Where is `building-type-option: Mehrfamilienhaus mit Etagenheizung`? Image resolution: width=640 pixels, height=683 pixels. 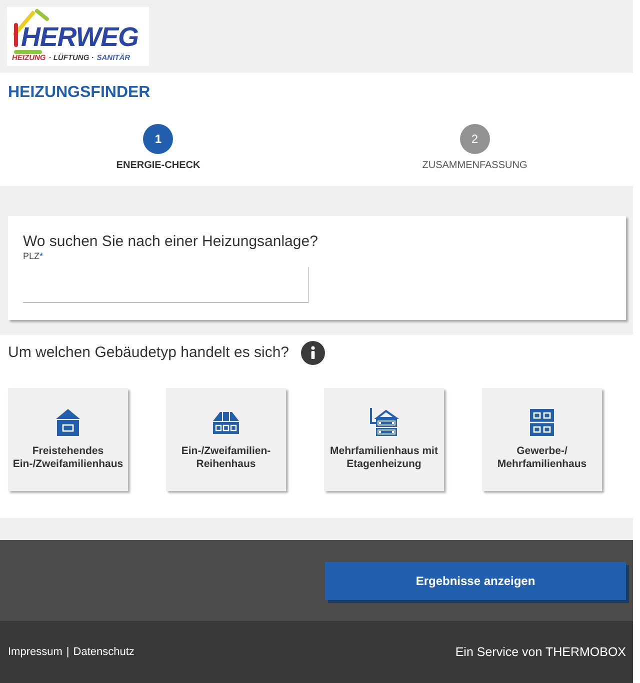 building-type-option: Mehrfamilienhaus mit Etagenheizung is located at coordinates (384, 439).